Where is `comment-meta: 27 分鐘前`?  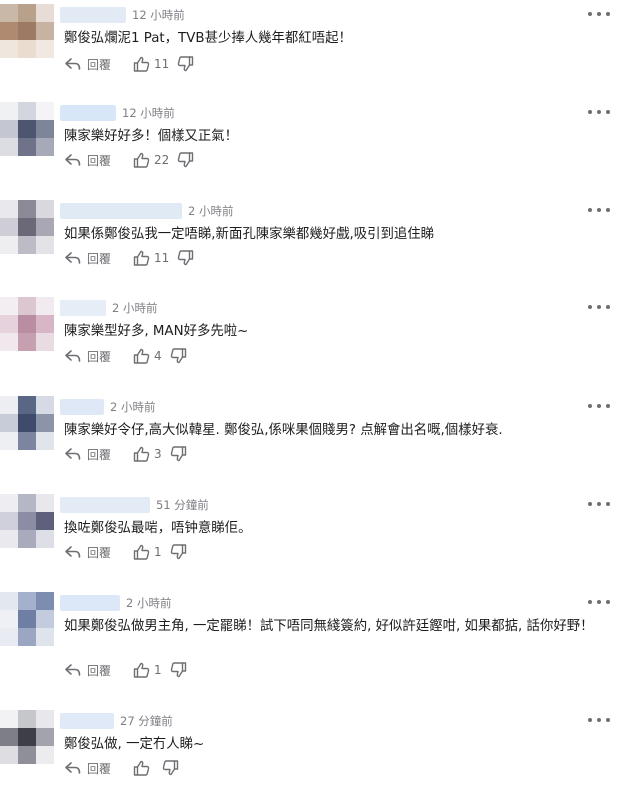
comment-meta: 27 分鐘前 is located at coordinates (116, 721).